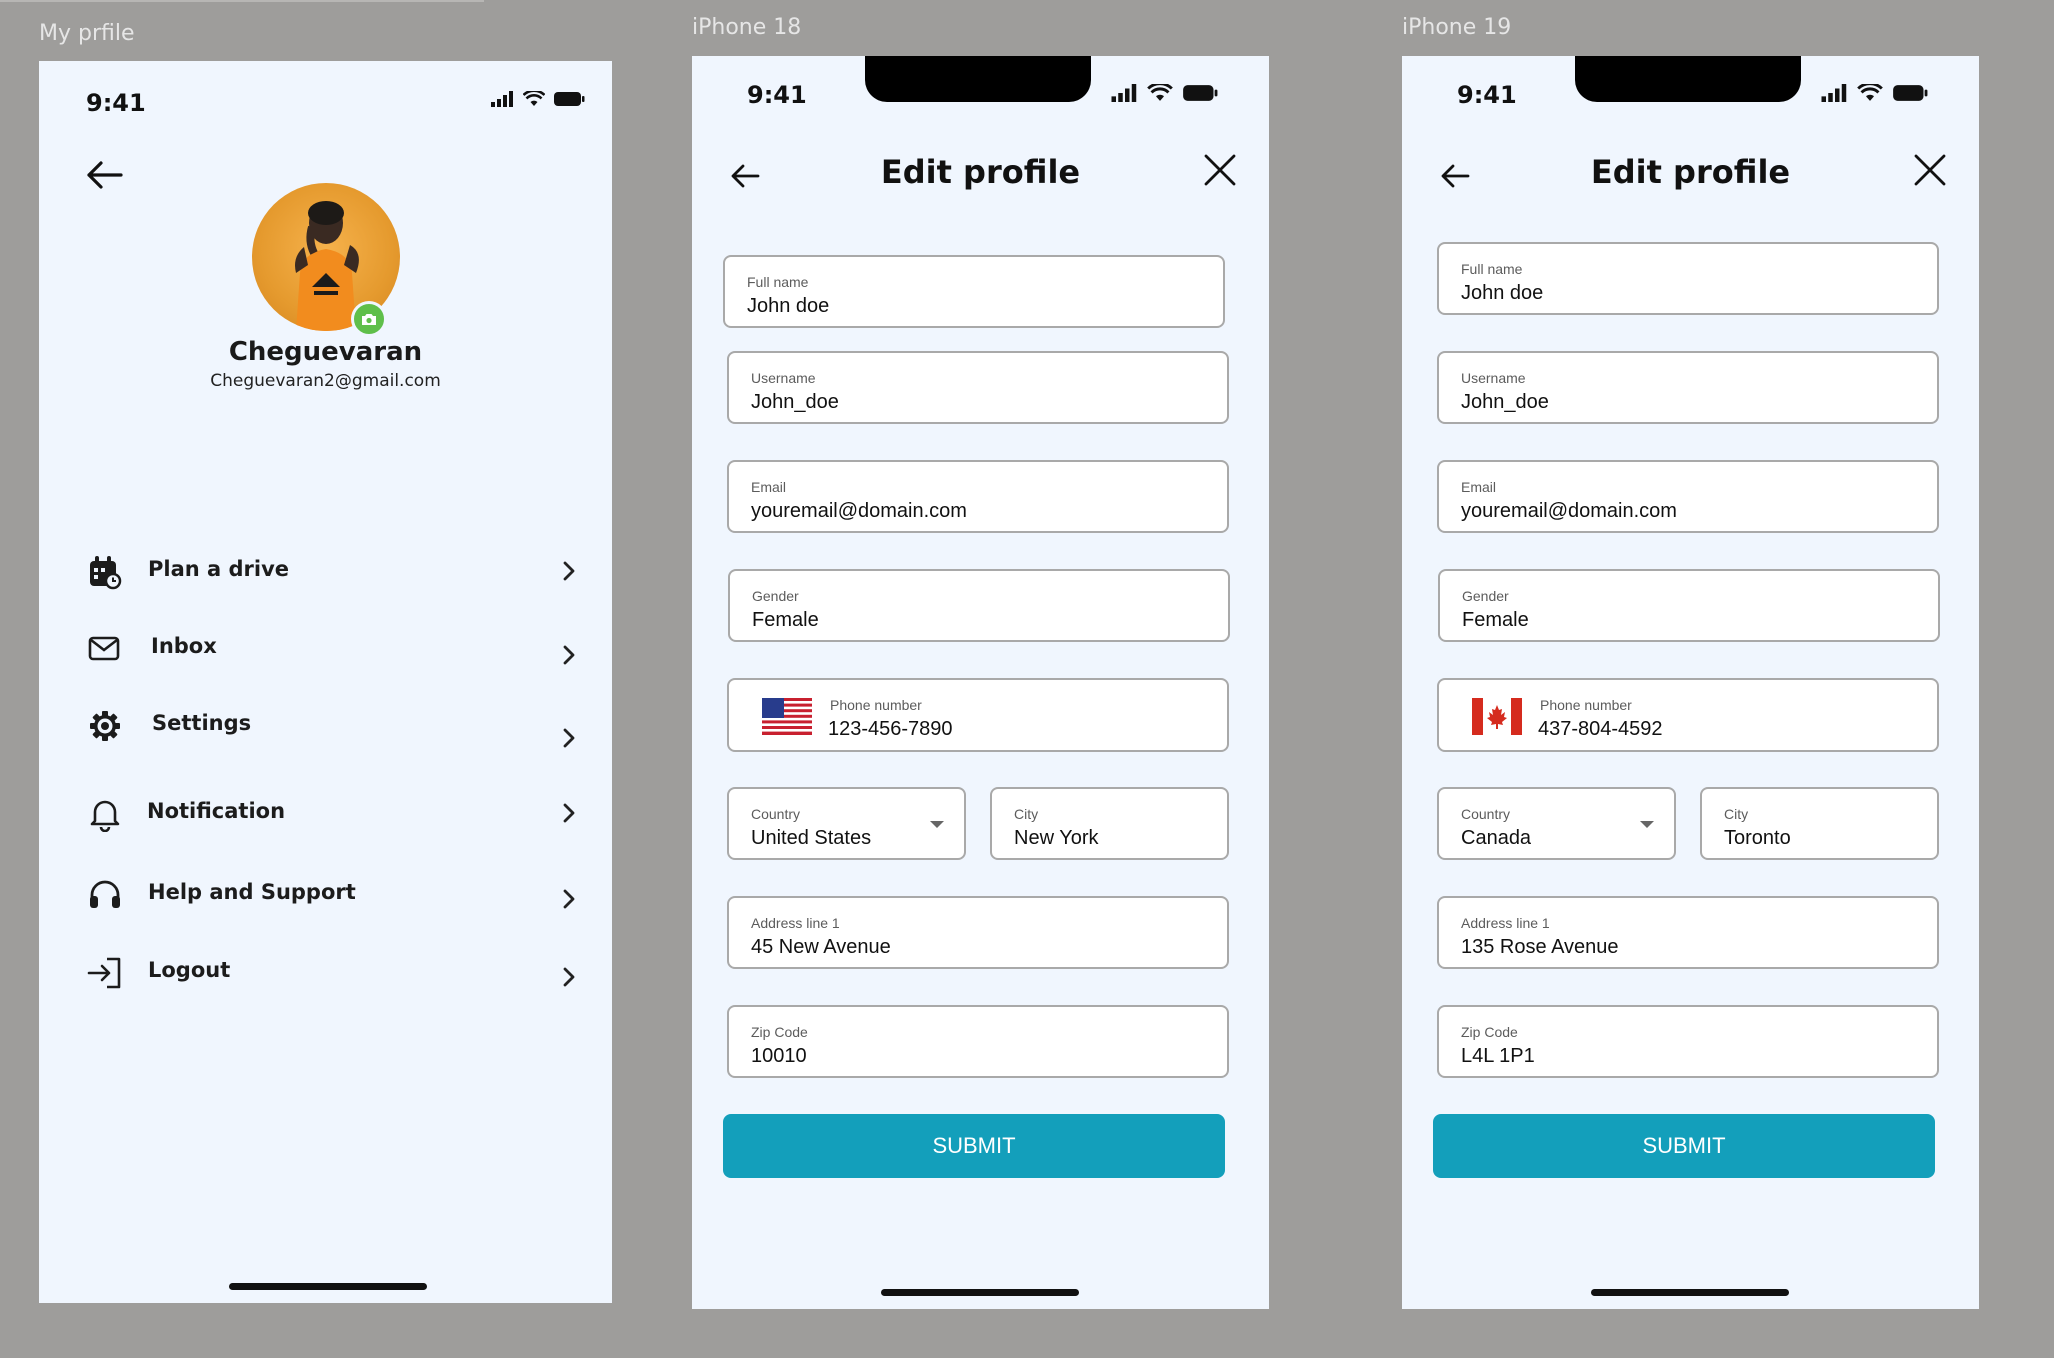  Describe the element at coordinates (189, 970) in the screenshot. I see `menu-label: Logout` at that location.